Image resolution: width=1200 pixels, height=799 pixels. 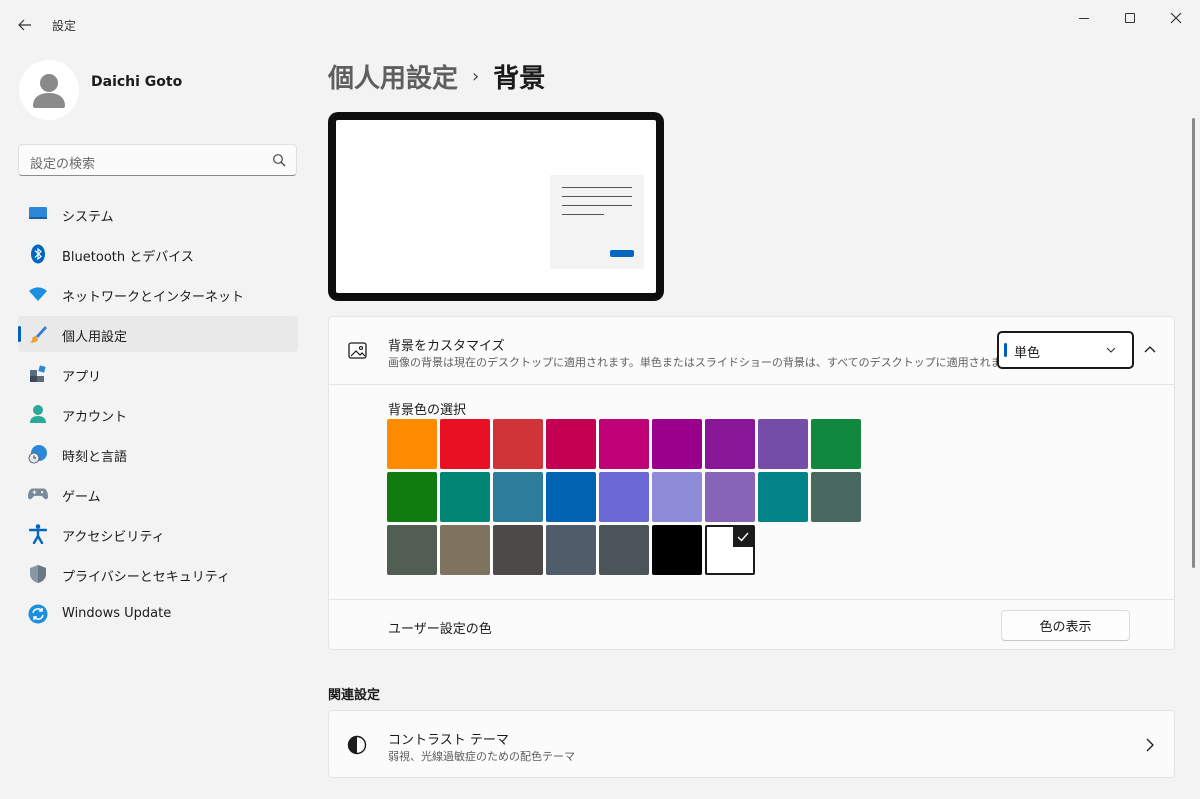 I want to click on sidebar-item-label: 個人用設定, so click(x=95, y=337).